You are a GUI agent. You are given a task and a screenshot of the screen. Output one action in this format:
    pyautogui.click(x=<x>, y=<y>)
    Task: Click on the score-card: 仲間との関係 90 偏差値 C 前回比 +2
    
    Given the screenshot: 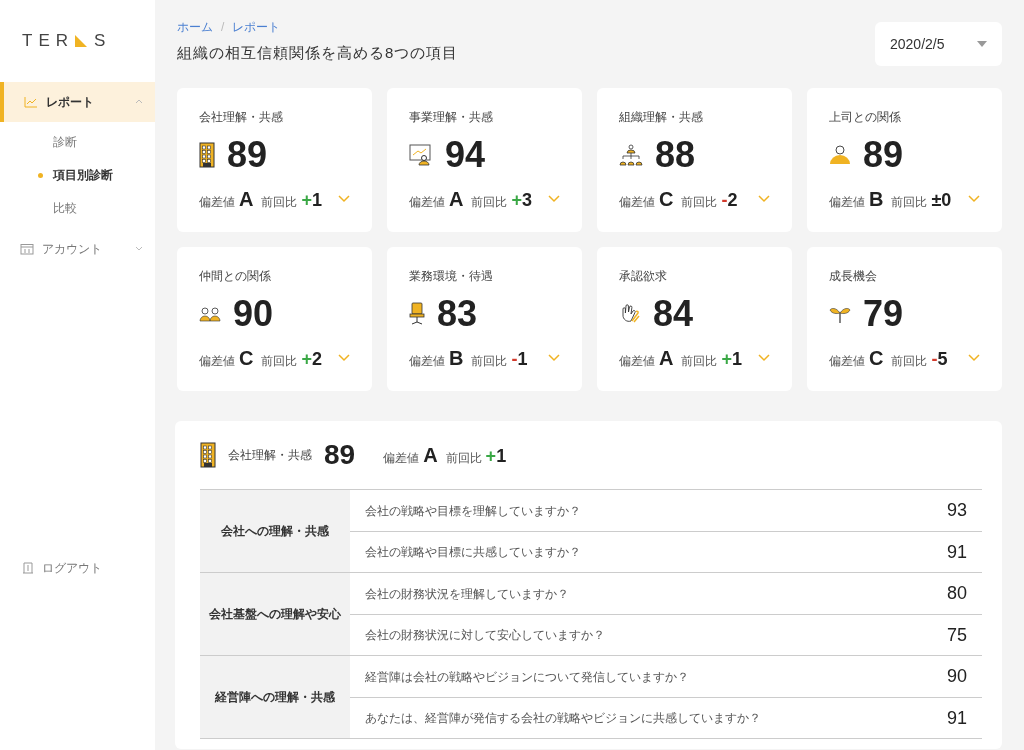 What is the action you would take?
    pyautogui.click(x=274, y=319)
    